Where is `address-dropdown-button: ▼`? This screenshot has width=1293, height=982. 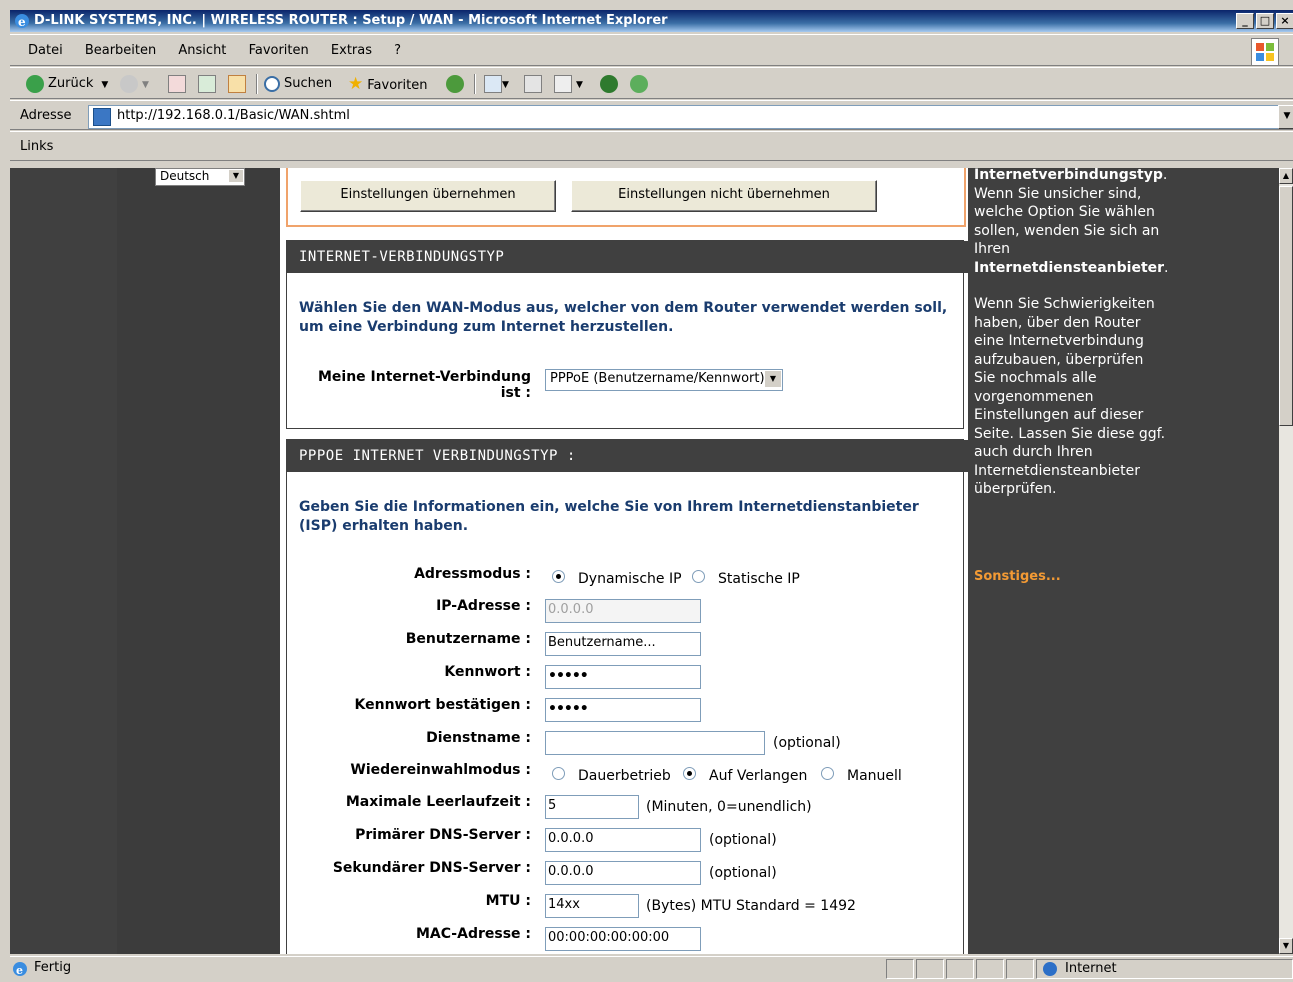 address-dropdown-button: ▼ is located at coordinates (1285, 117).